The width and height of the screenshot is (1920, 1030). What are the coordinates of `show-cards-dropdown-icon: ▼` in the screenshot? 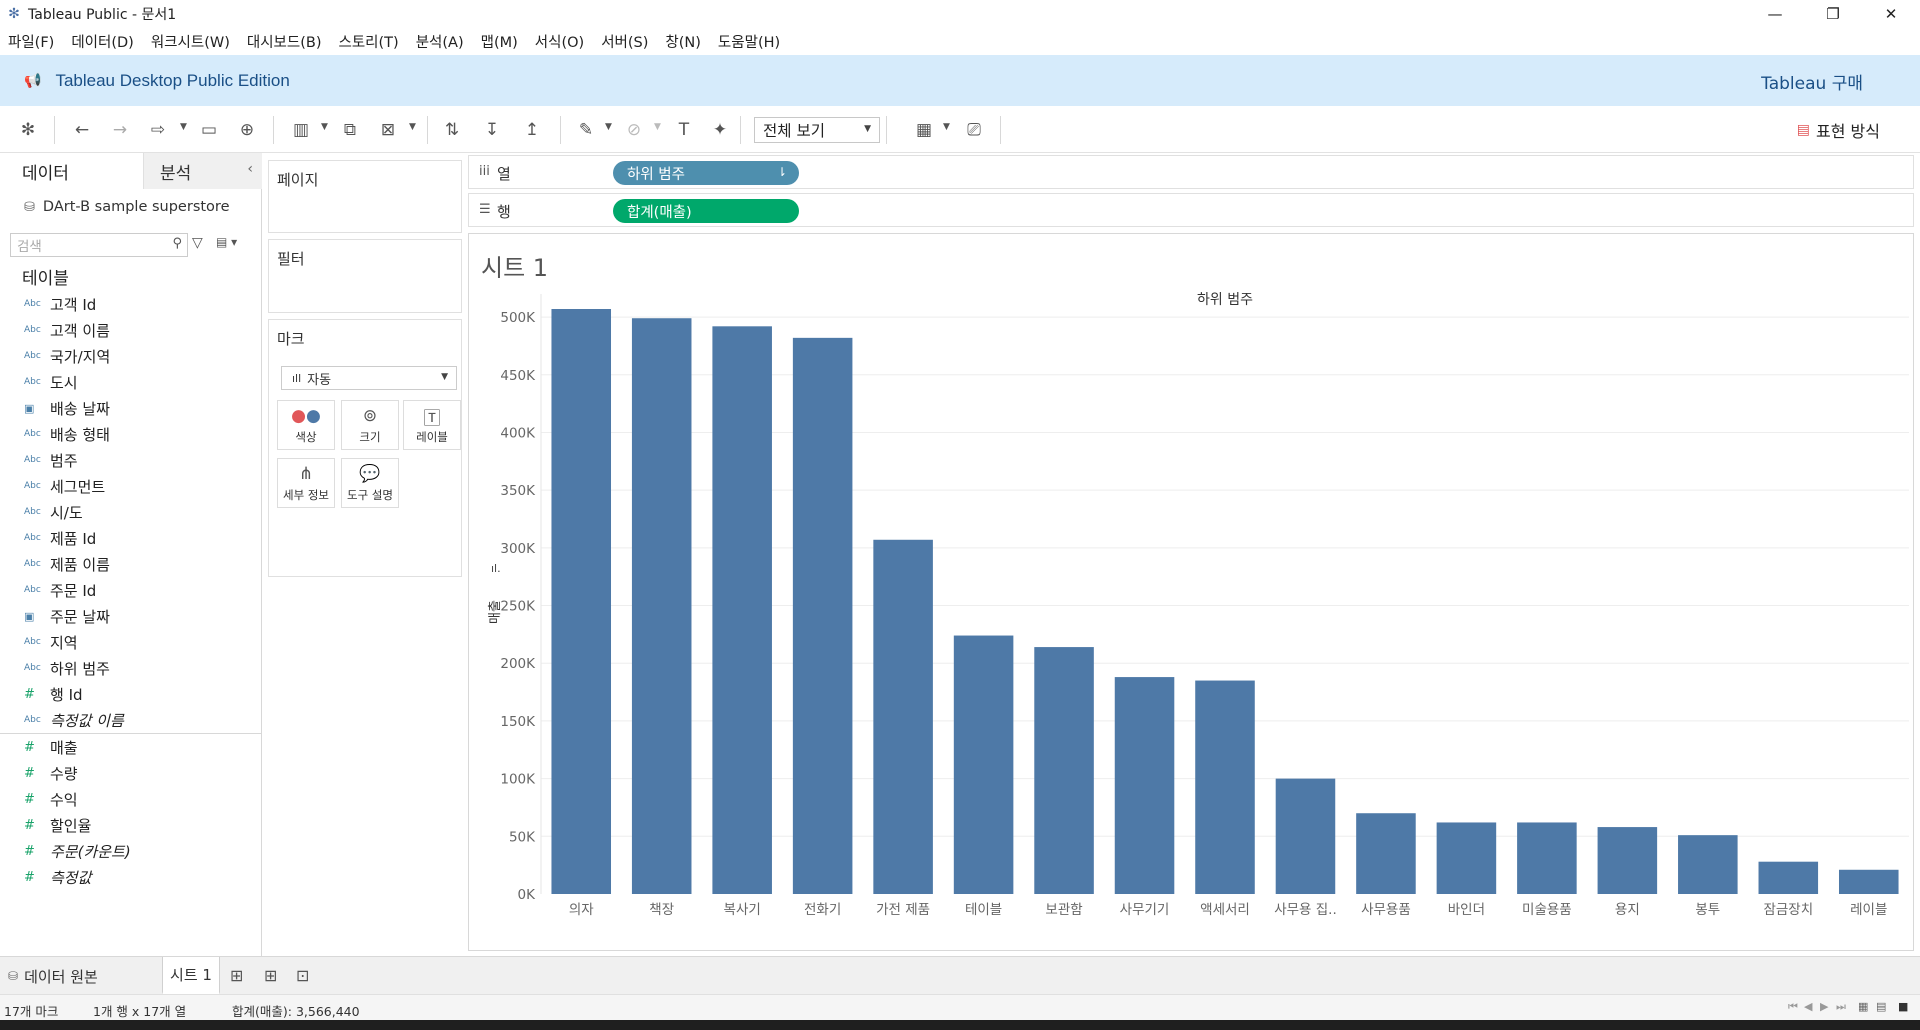 It's located at (946, 127).